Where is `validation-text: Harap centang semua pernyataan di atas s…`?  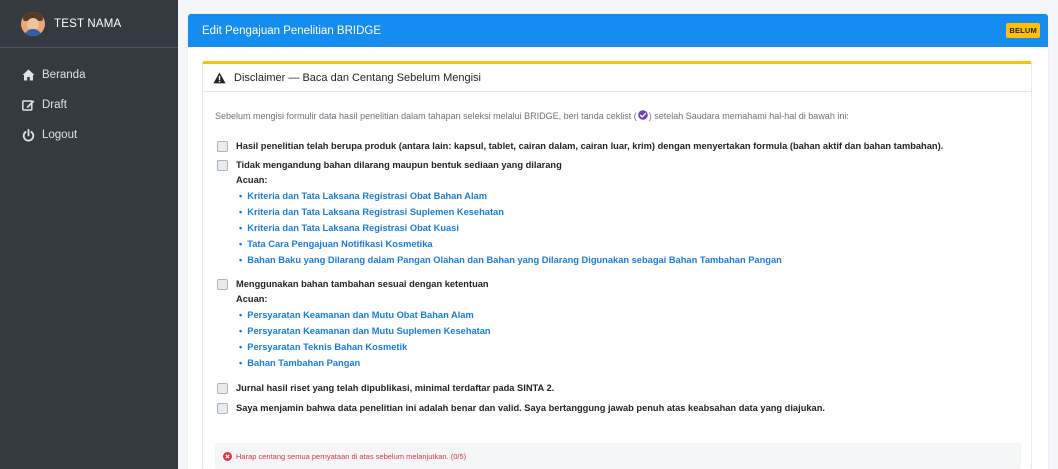 validation-text: Harap centang semua pernyataan di atas s… is located at coordinates (351, 456).